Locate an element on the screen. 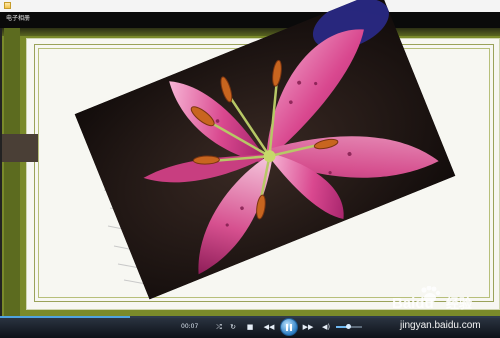 This screenshot has width=500, height=338. pause-icon-bar is located at coordinates (291, 327).